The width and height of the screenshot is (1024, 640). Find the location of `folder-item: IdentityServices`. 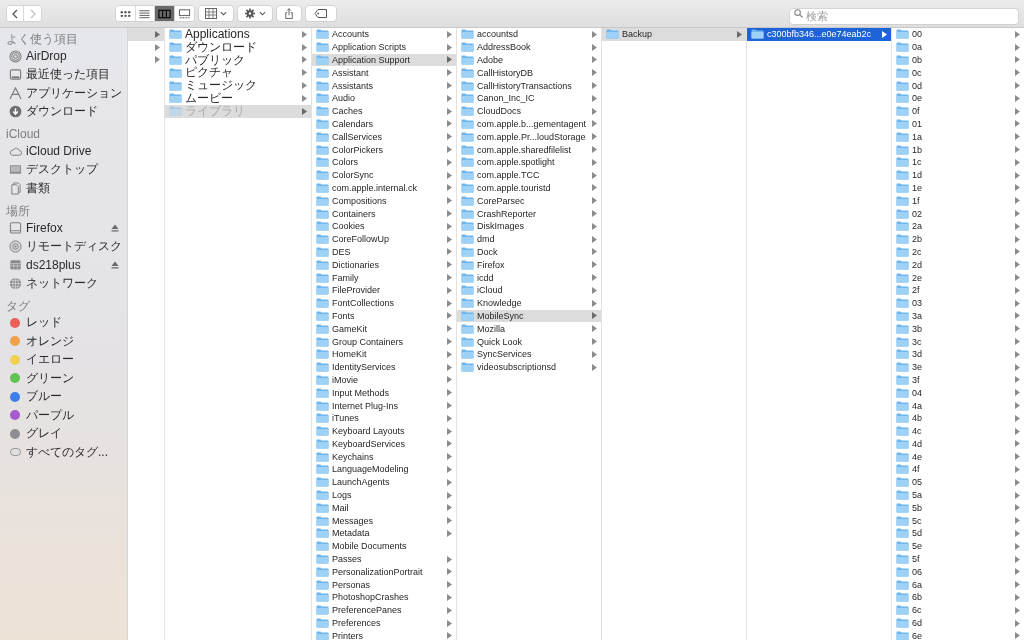

folder-item: IdentityServices is located at coordinates (384, 367).